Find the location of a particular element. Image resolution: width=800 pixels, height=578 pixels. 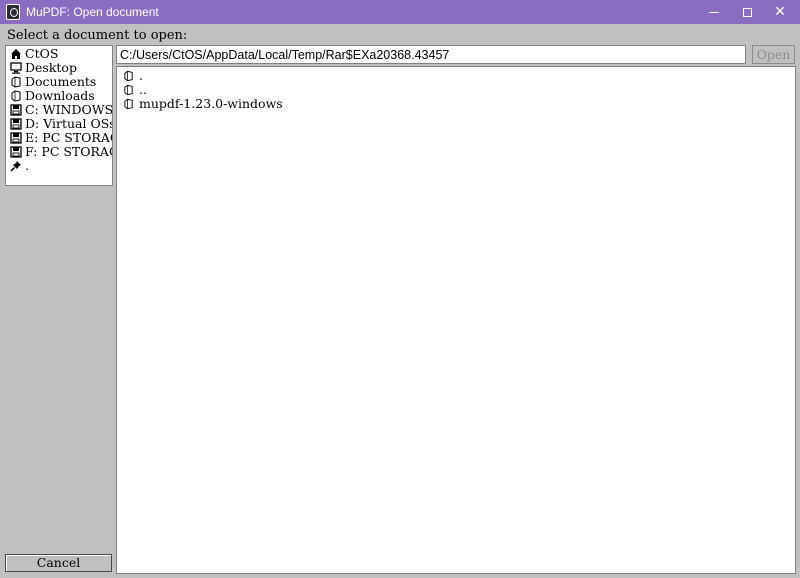

title-bar: MuPDF: Open document ✕ is located at coordinates (400, 12).